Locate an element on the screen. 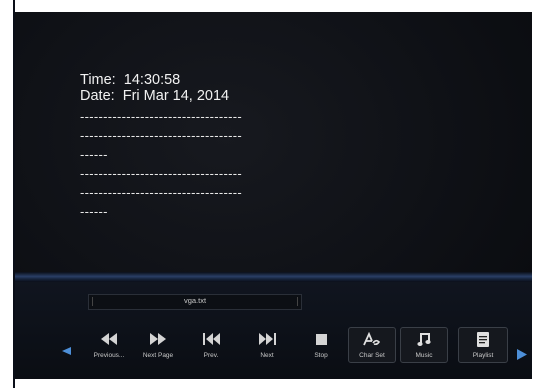 The width and height of the screenshot is (542, 388). prev-label: Prev. is located at coordinates (211, 355).